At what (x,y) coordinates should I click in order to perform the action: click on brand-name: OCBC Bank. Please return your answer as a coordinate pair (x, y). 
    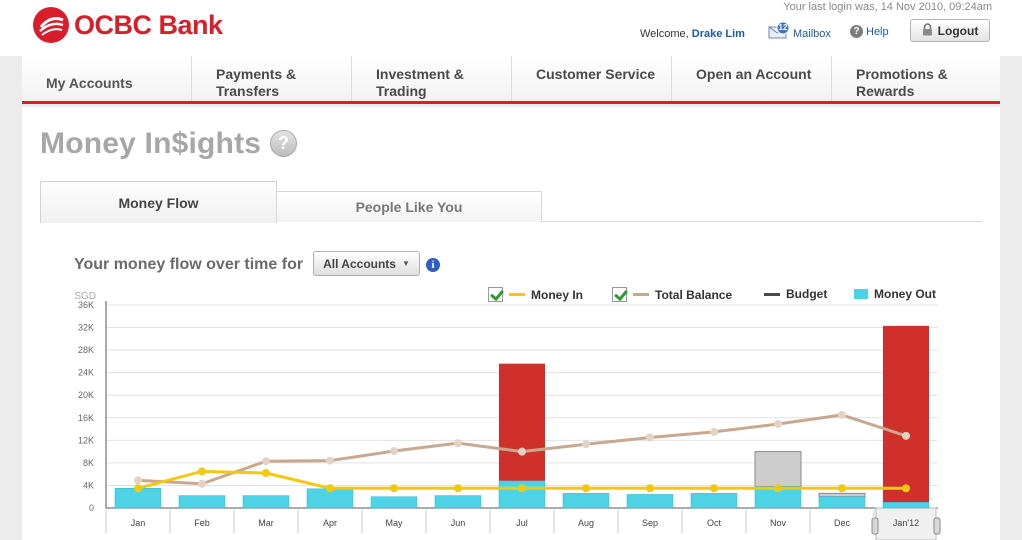
    Looking at the image, I should click on (148, 24).